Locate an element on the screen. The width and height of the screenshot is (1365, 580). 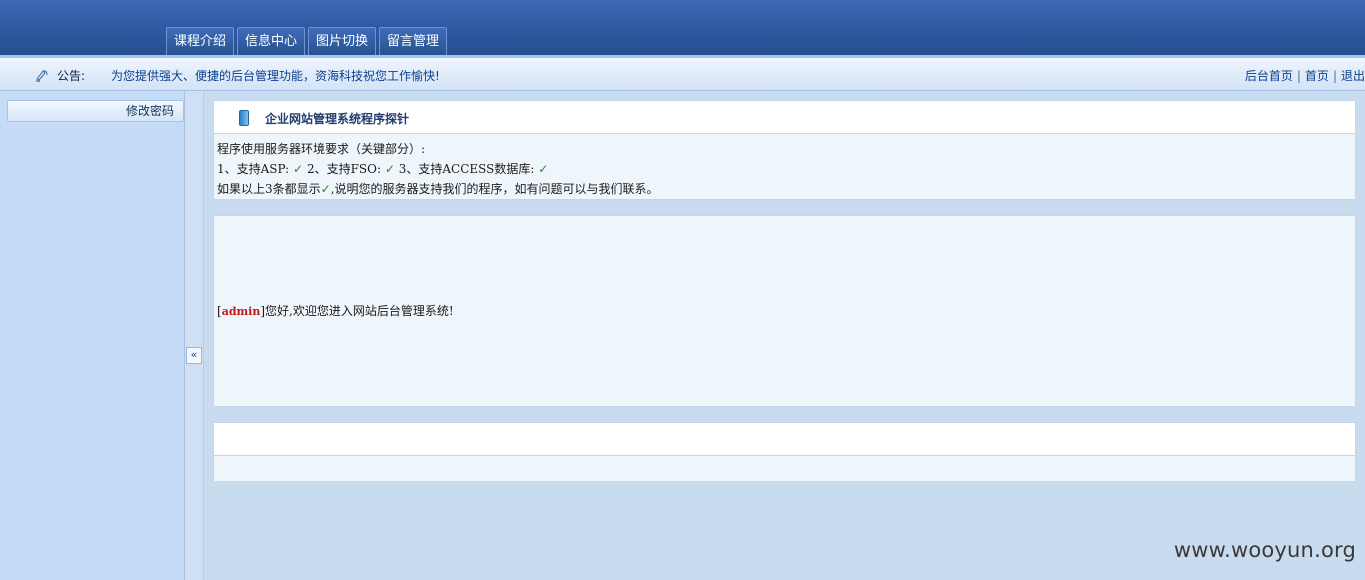
notice-text: 为您提供强大、便捷的后台管理功能，资海科技祝您工作愉快! is located at coordinates (275, 76).